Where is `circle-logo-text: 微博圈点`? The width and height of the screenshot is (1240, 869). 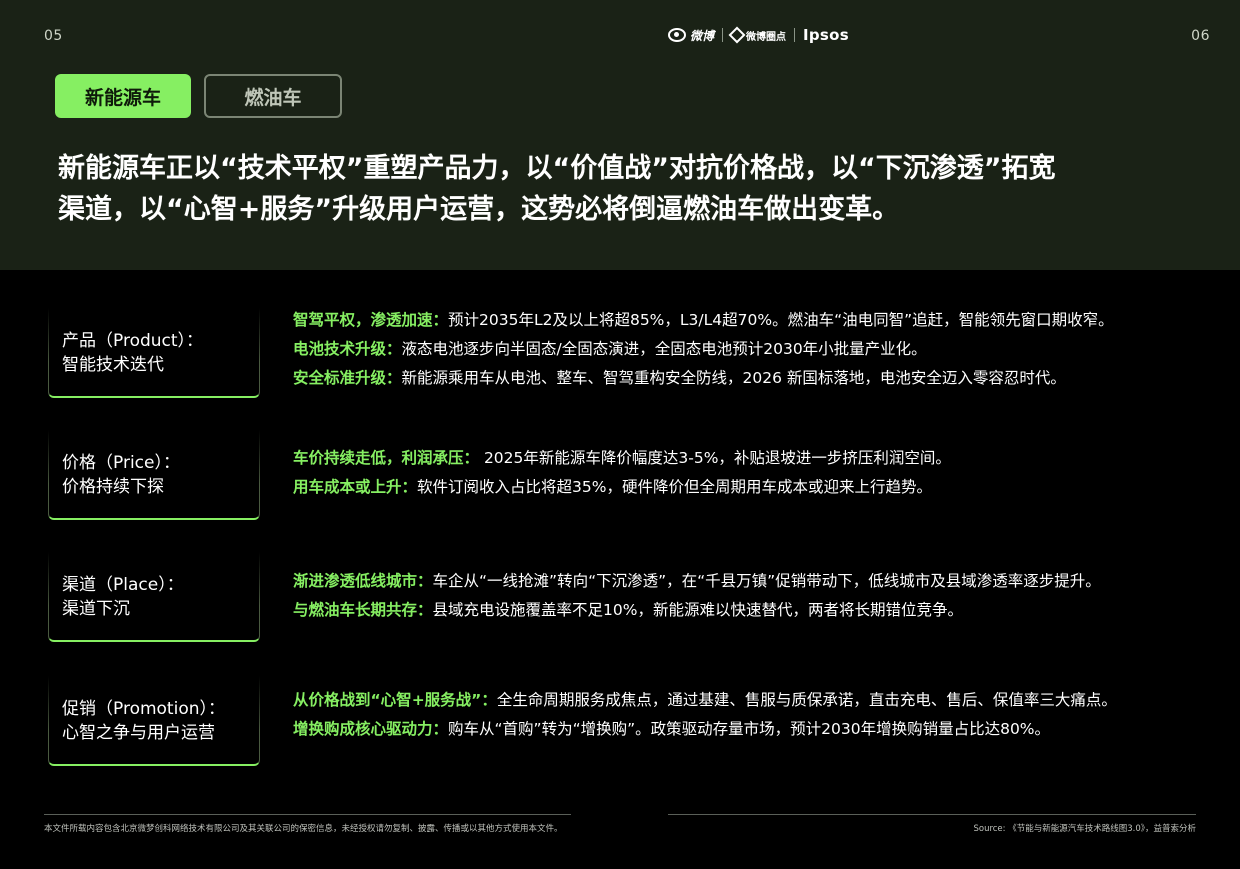 circle-logo-text: 微博圈点 is located at coordinates (766, 37).